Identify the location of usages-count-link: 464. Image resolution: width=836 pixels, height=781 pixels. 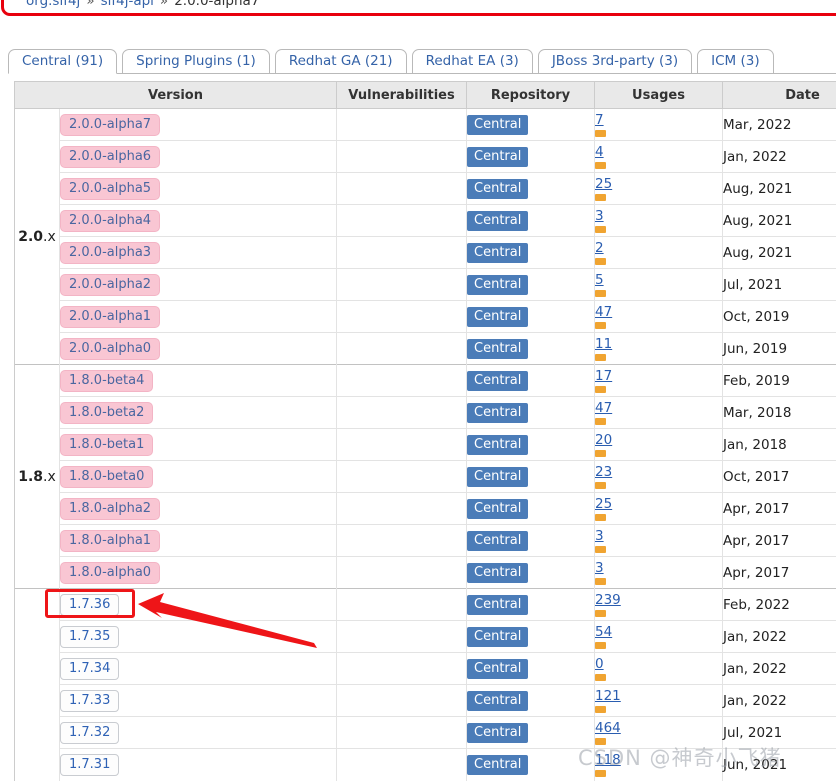
(608, 728).